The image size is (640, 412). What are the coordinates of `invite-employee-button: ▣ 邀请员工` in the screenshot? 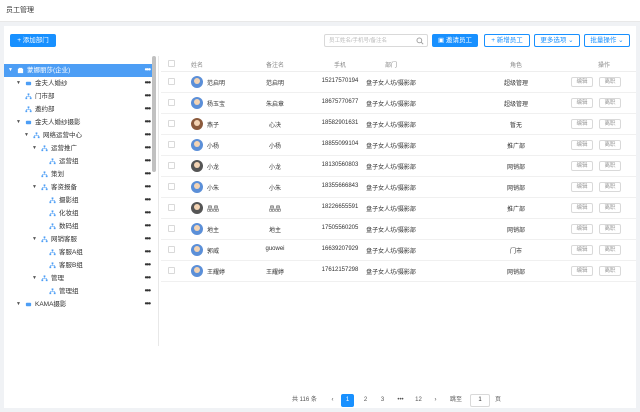 It's located at (455, 40).